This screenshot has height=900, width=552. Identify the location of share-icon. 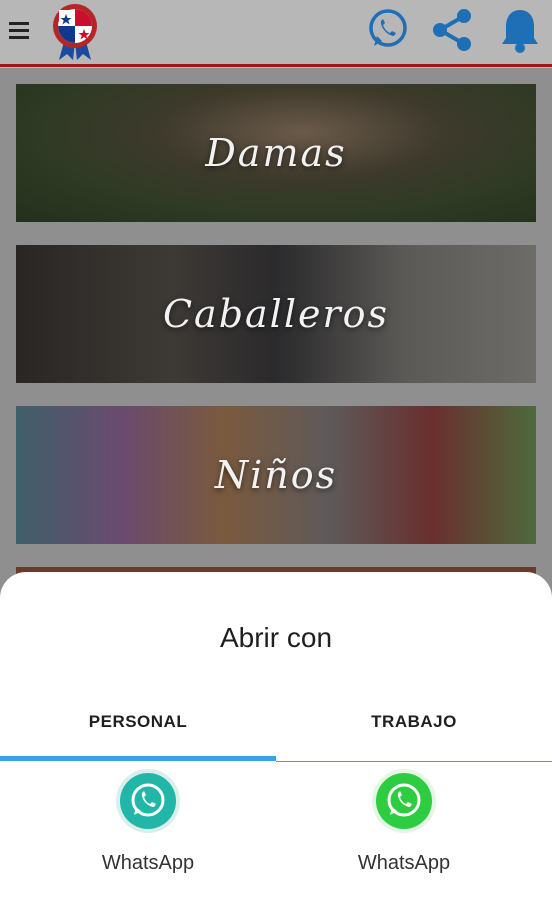
(452, 30).